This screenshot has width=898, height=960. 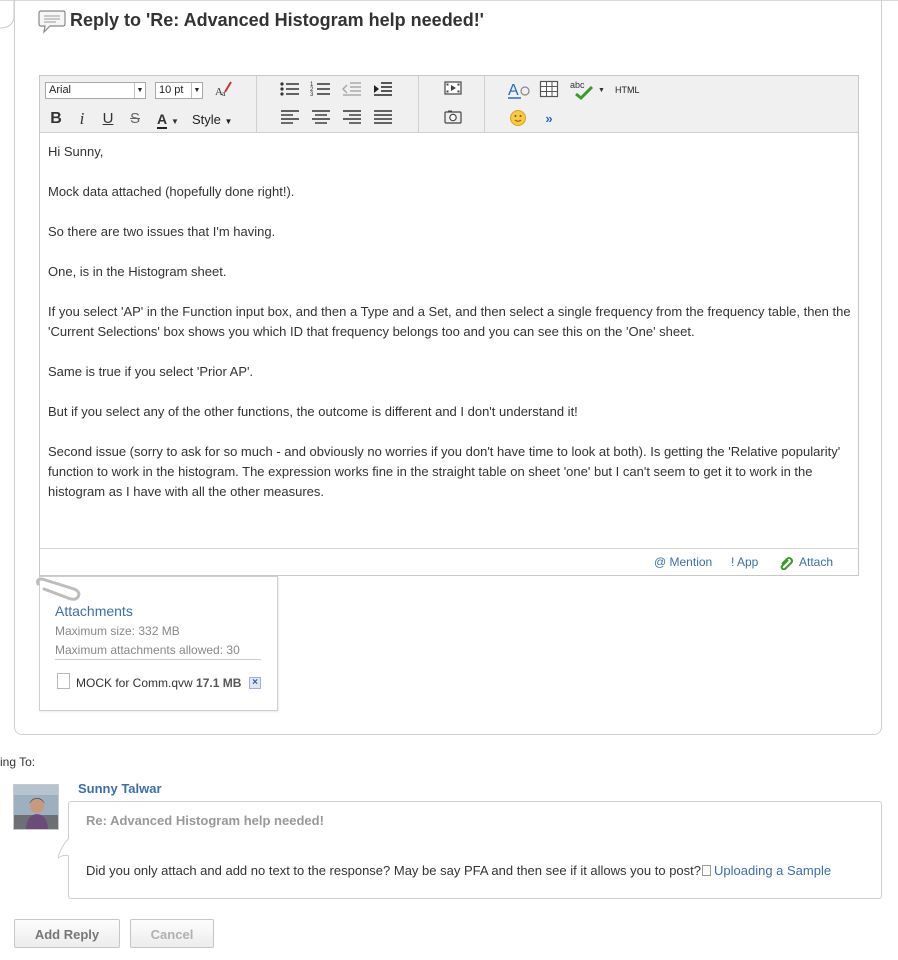 I want to click on paragraph: So there are two issues that I'm having., so click(x=162, y=231).